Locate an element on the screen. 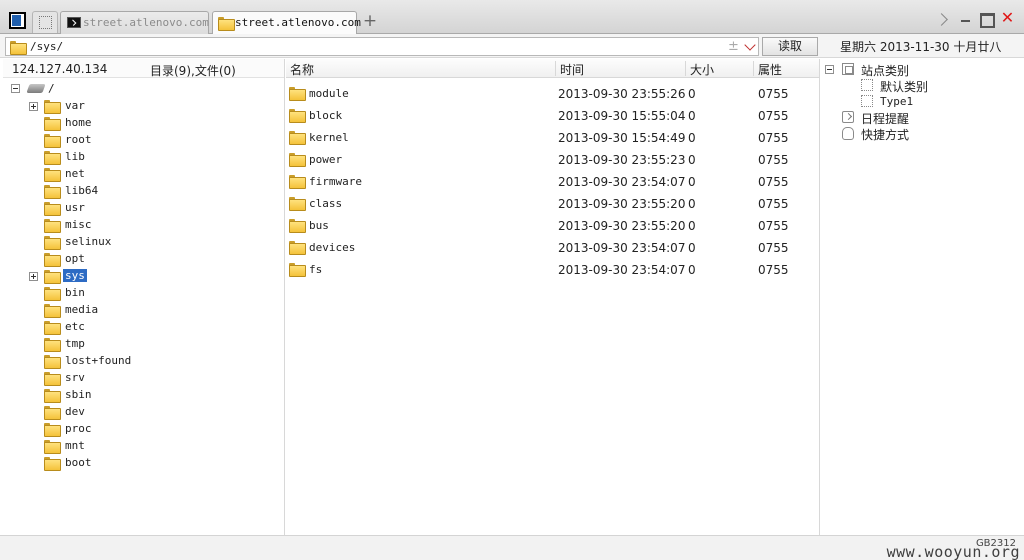 This screenshot has width=1024, height=560. terminal-icon is located at coordinates (74, 22).